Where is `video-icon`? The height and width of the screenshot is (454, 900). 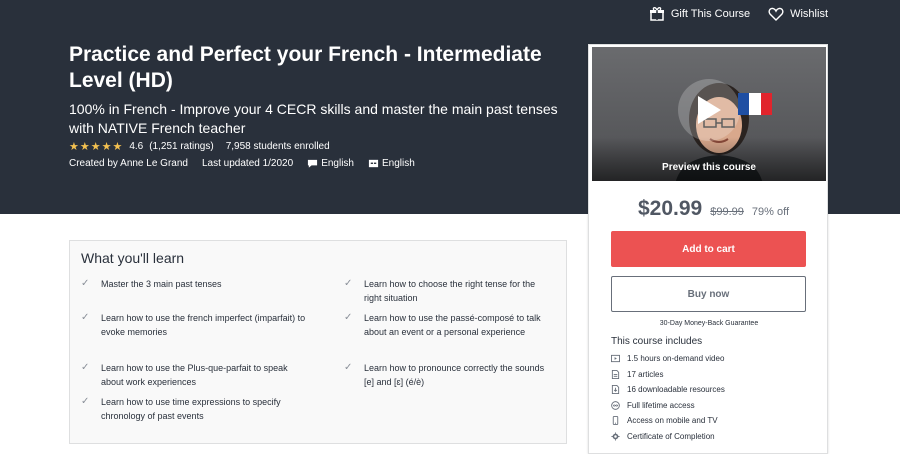
video-icon is located at coordinates (615, 359).